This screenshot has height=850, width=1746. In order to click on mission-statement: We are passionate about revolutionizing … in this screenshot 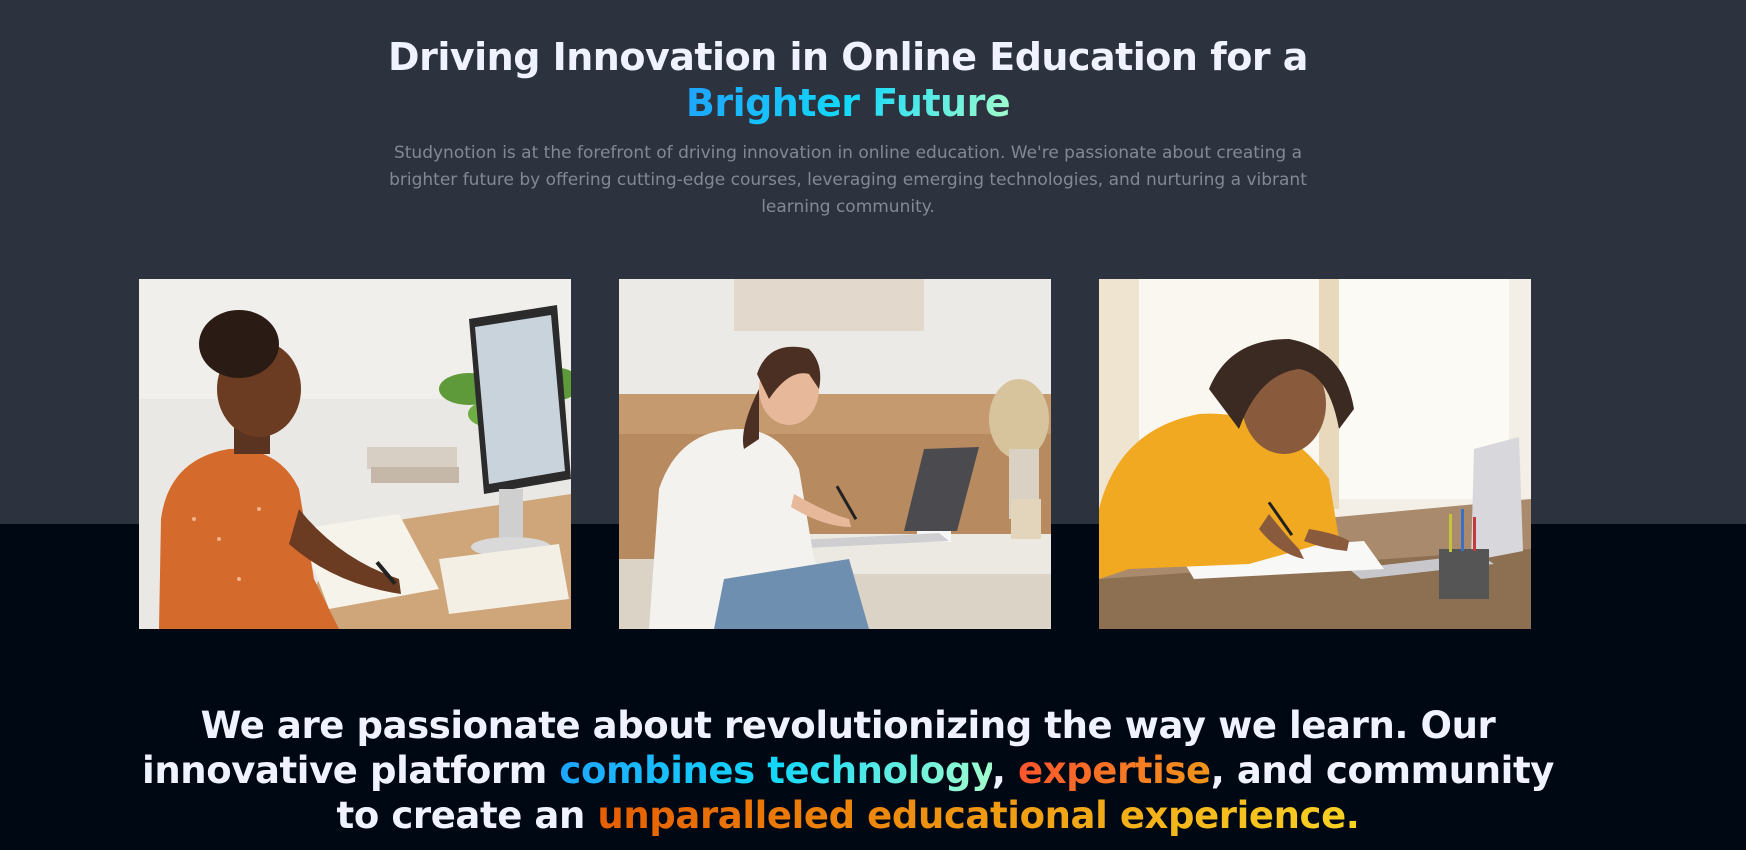, I will do `click(848, 770)`.